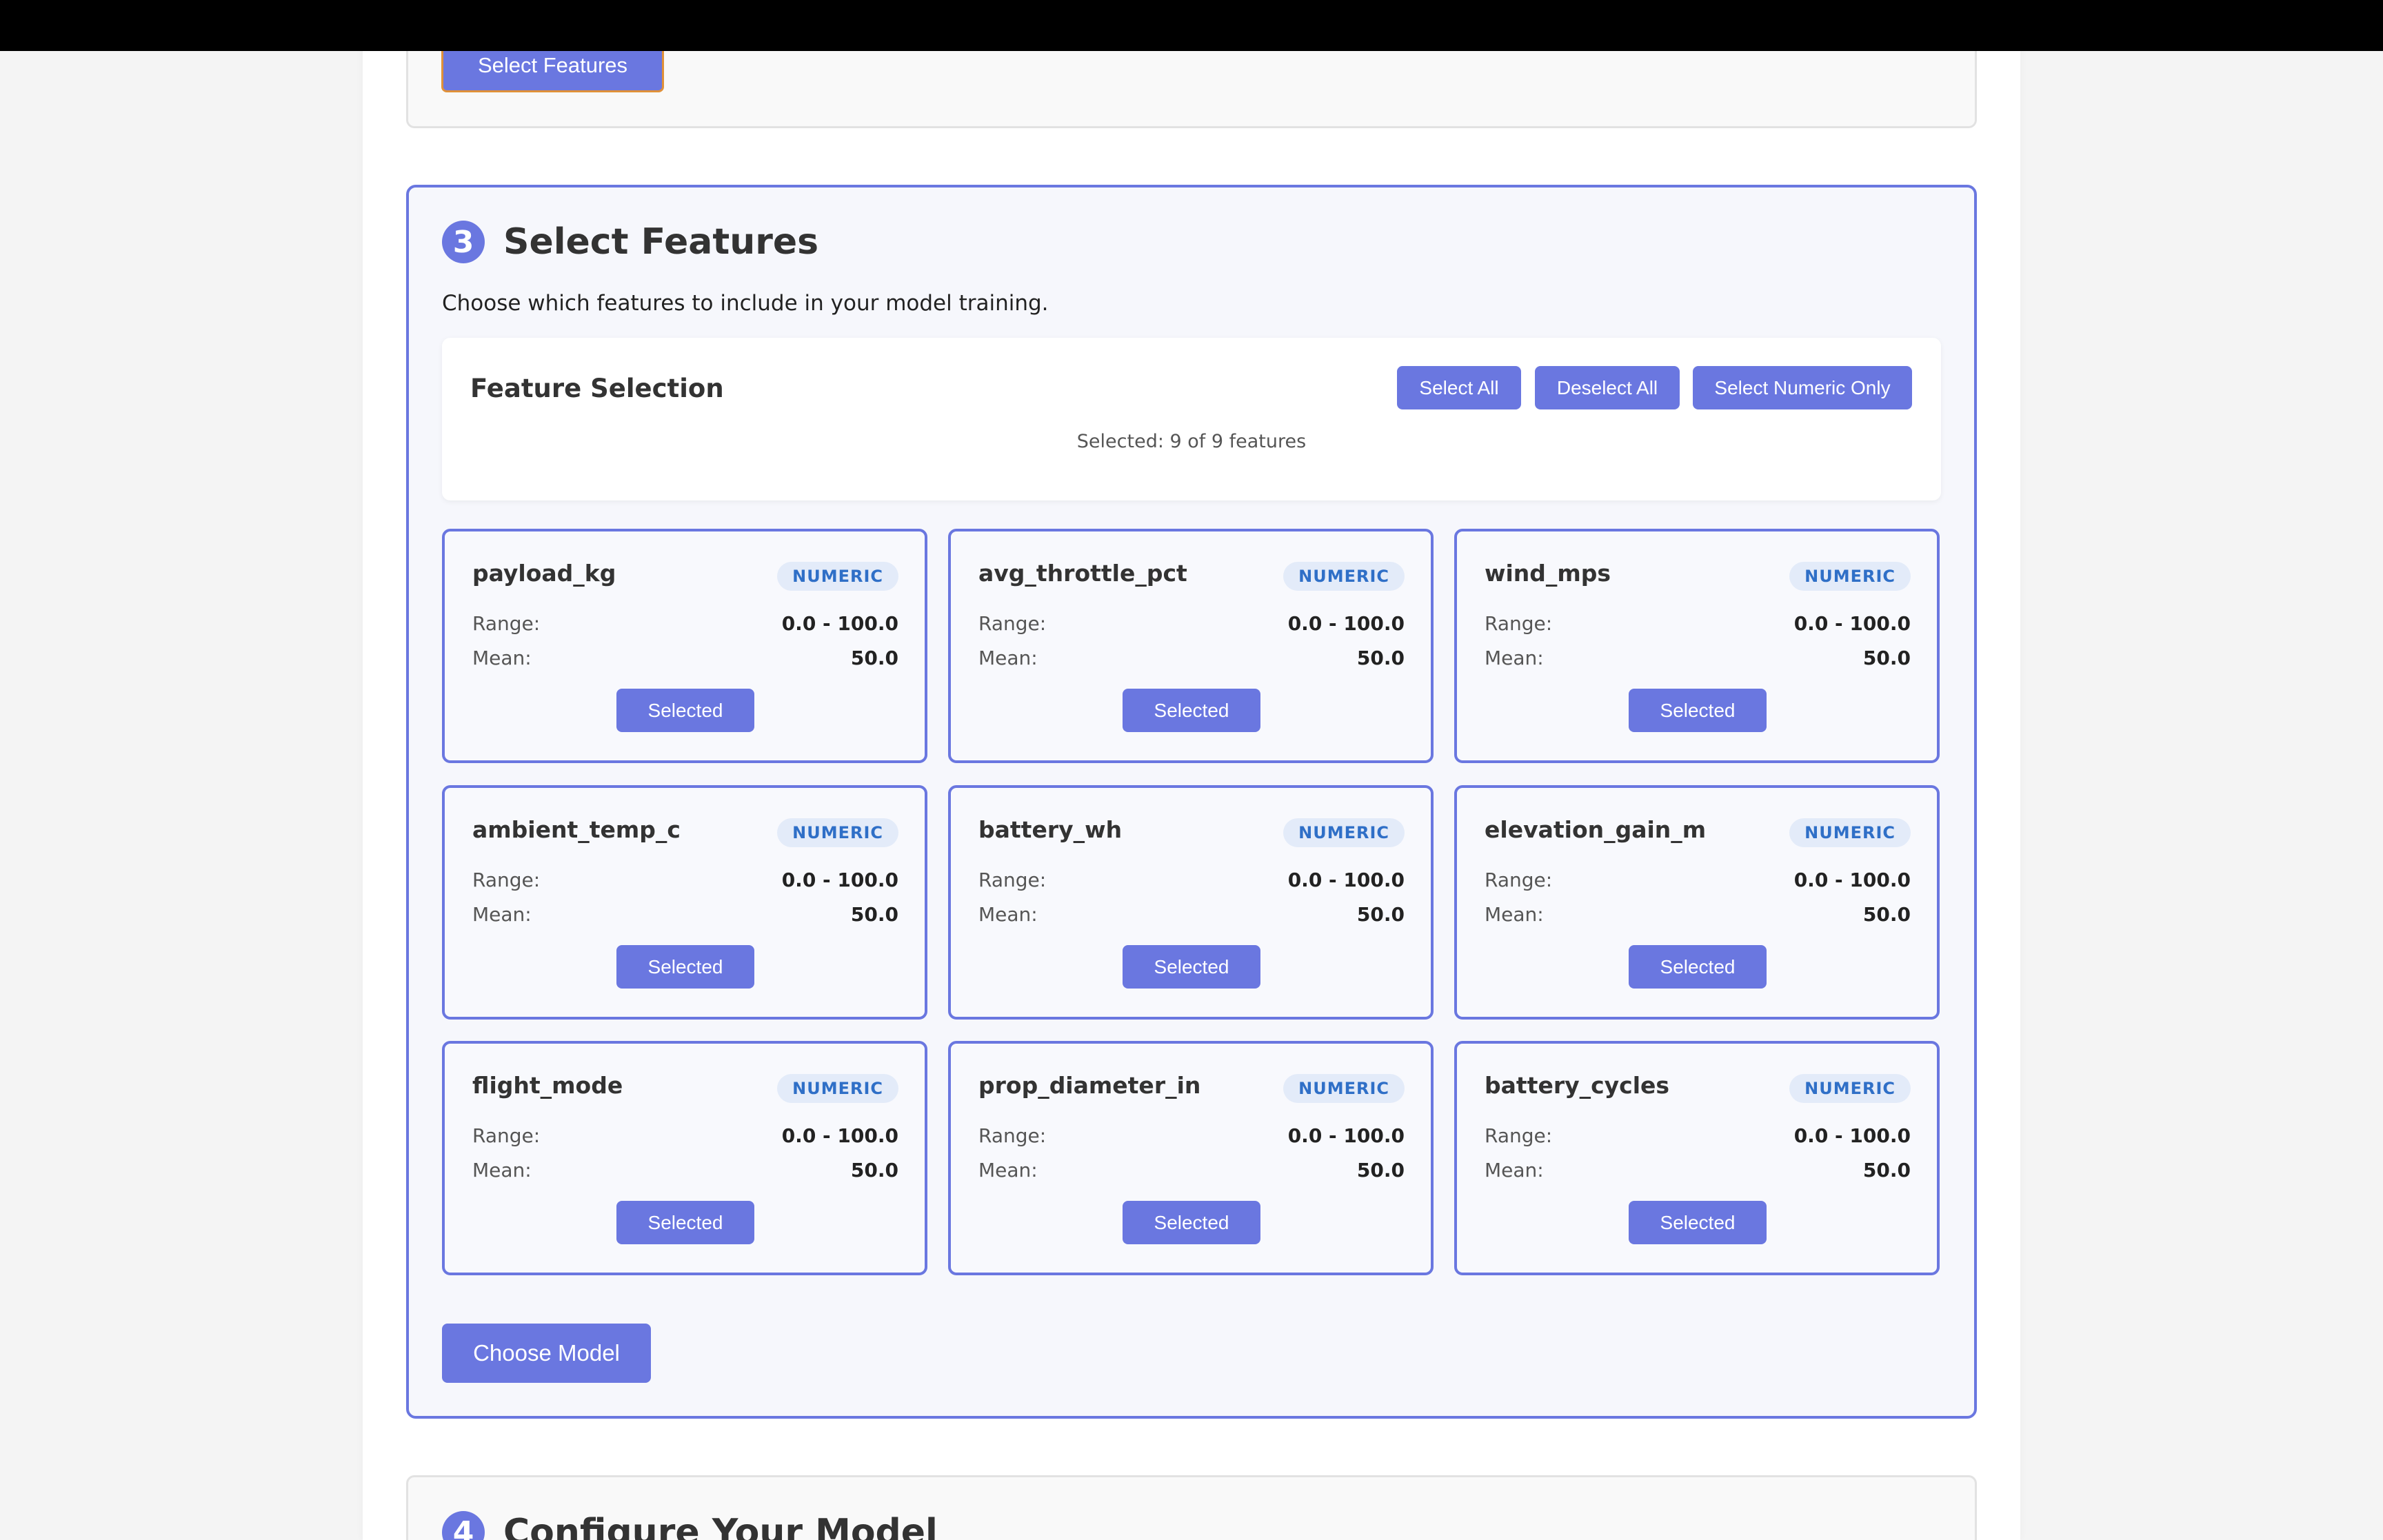 This screenshot has height=1540, width=2383. I want to click on feature-name: prop_diameter_in, so click(1089, 1086).